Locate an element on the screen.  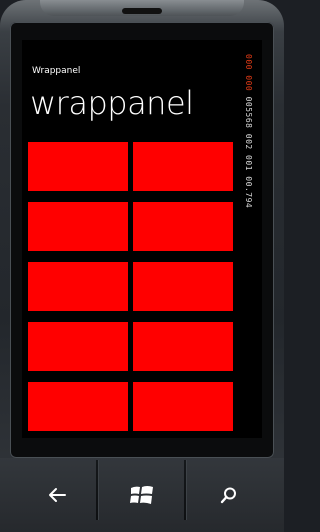
start-button is located at coordinates (142, 495).